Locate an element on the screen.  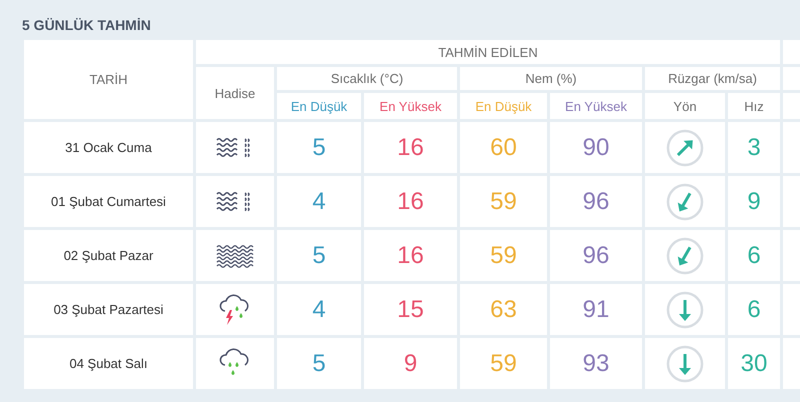
header-cell: Nem (%) is located at coordinates (551, 78).